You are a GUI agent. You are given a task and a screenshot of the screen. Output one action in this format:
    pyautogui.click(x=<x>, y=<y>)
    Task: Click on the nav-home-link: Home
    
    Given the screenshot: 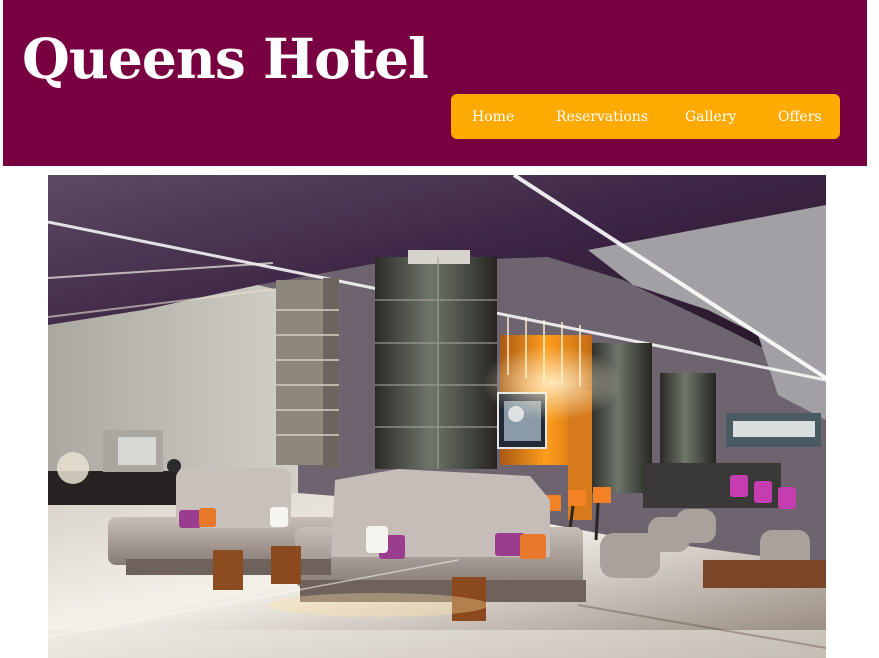 What is the action you would take?
    pyautogui.click(x=514, y=117)
    